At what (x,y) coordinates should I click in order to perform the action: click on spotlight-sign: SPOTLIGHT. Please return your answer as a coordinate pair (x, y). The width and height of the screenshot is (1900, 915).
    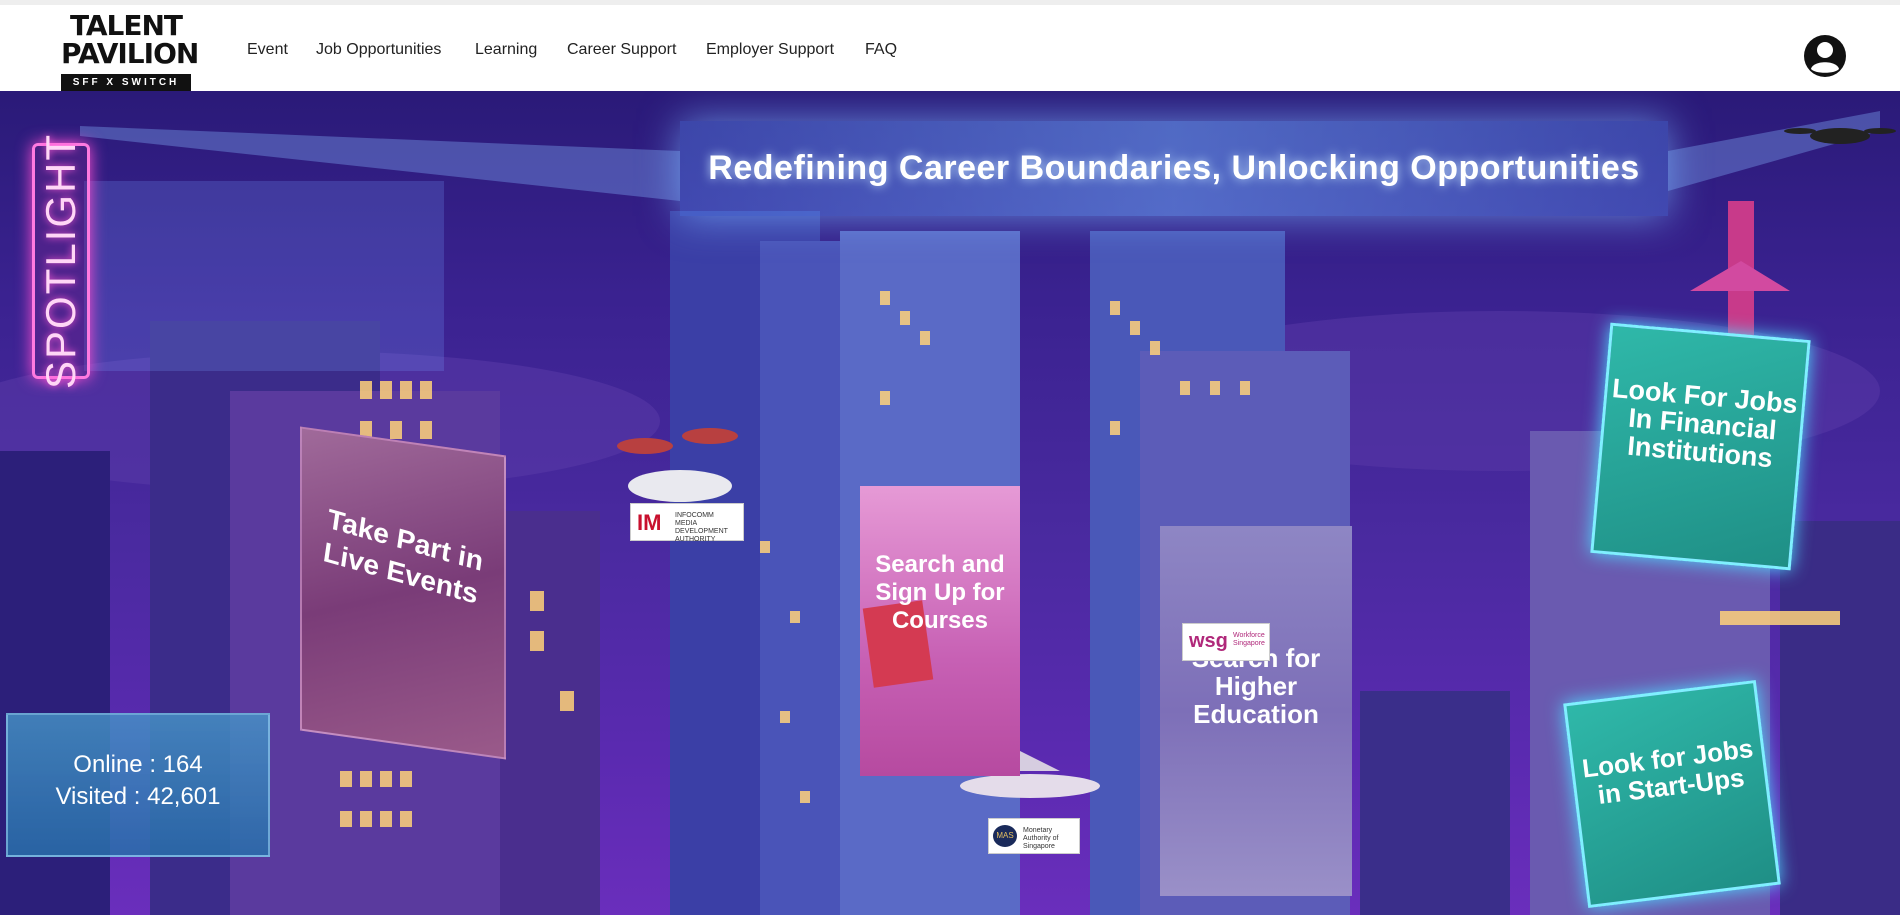
    Looking at the image, I should click on (61, 261).